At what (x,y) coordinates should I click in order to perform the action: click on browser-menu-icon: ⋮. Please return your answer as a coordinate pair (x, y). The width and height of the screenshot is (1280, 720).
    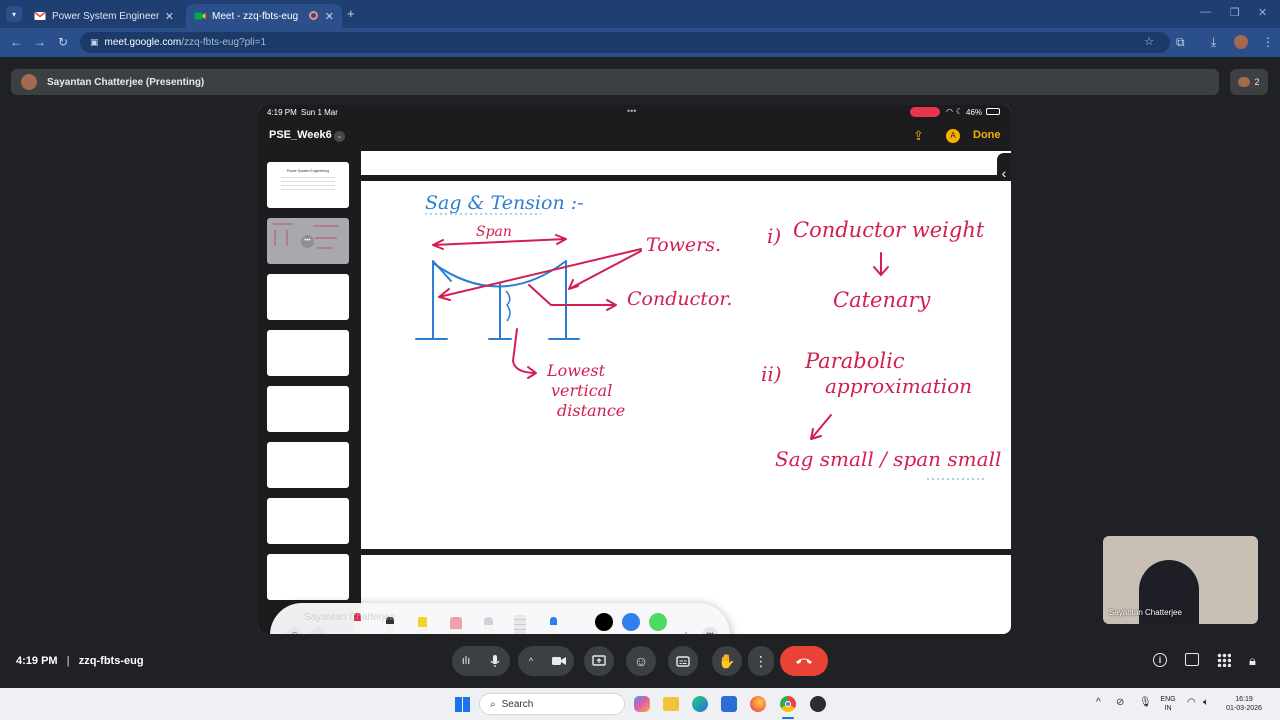
    Looking at the image, I should click on (1268, 42).